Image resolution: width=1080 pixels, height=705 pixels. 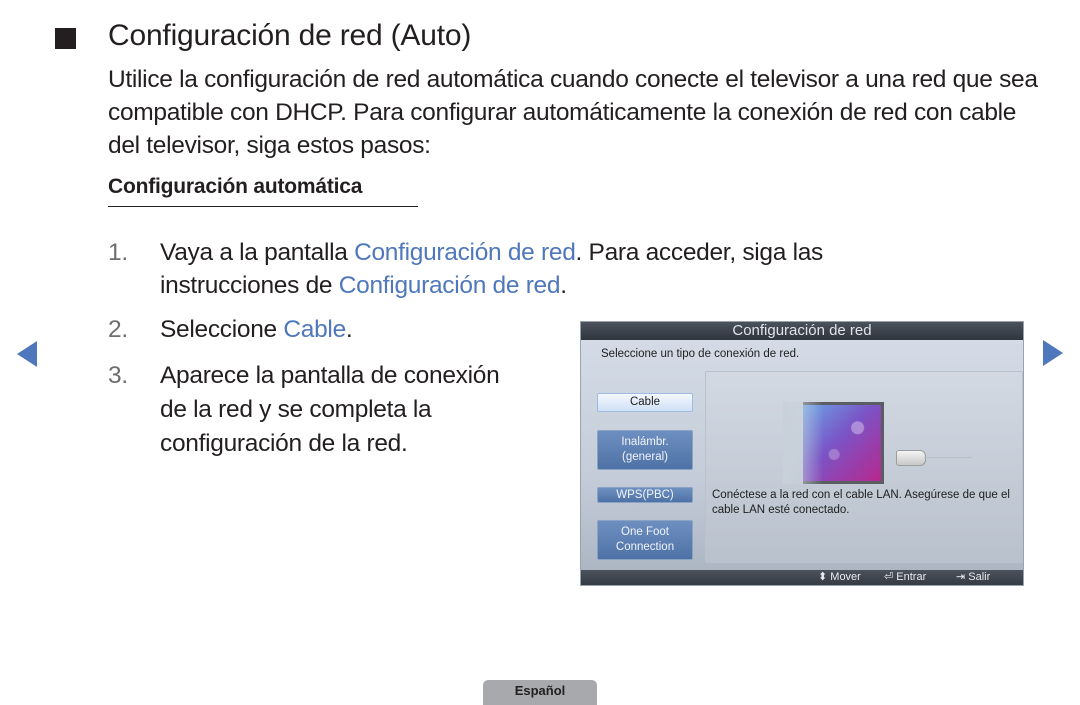 What do you see at coordinates (263, 191) in the screenshot?
I see `subheading: Configuración automática` at bounding box center [263, 191].